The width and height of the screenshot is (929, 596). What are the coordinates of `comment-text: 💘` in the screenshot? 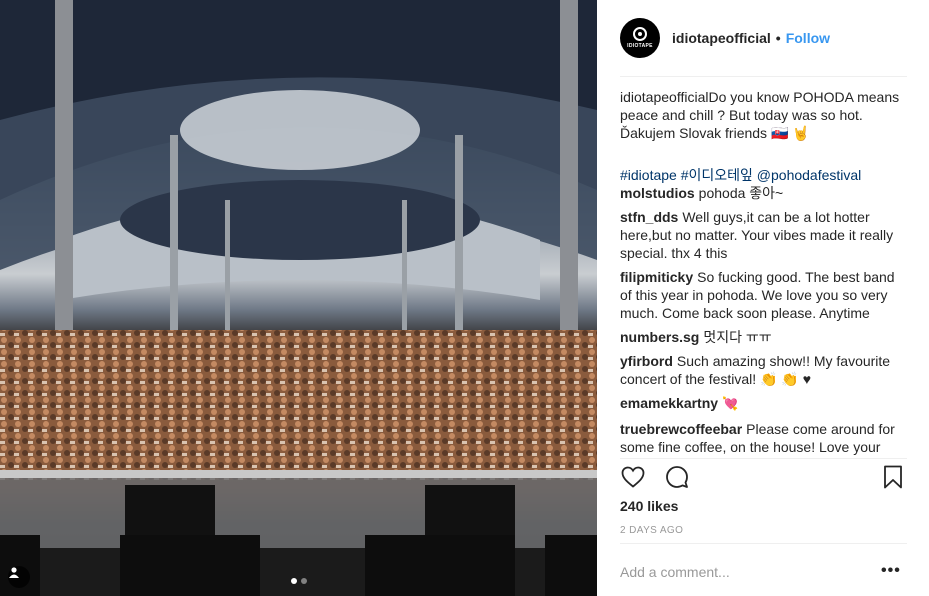 It's located at (730, 404).